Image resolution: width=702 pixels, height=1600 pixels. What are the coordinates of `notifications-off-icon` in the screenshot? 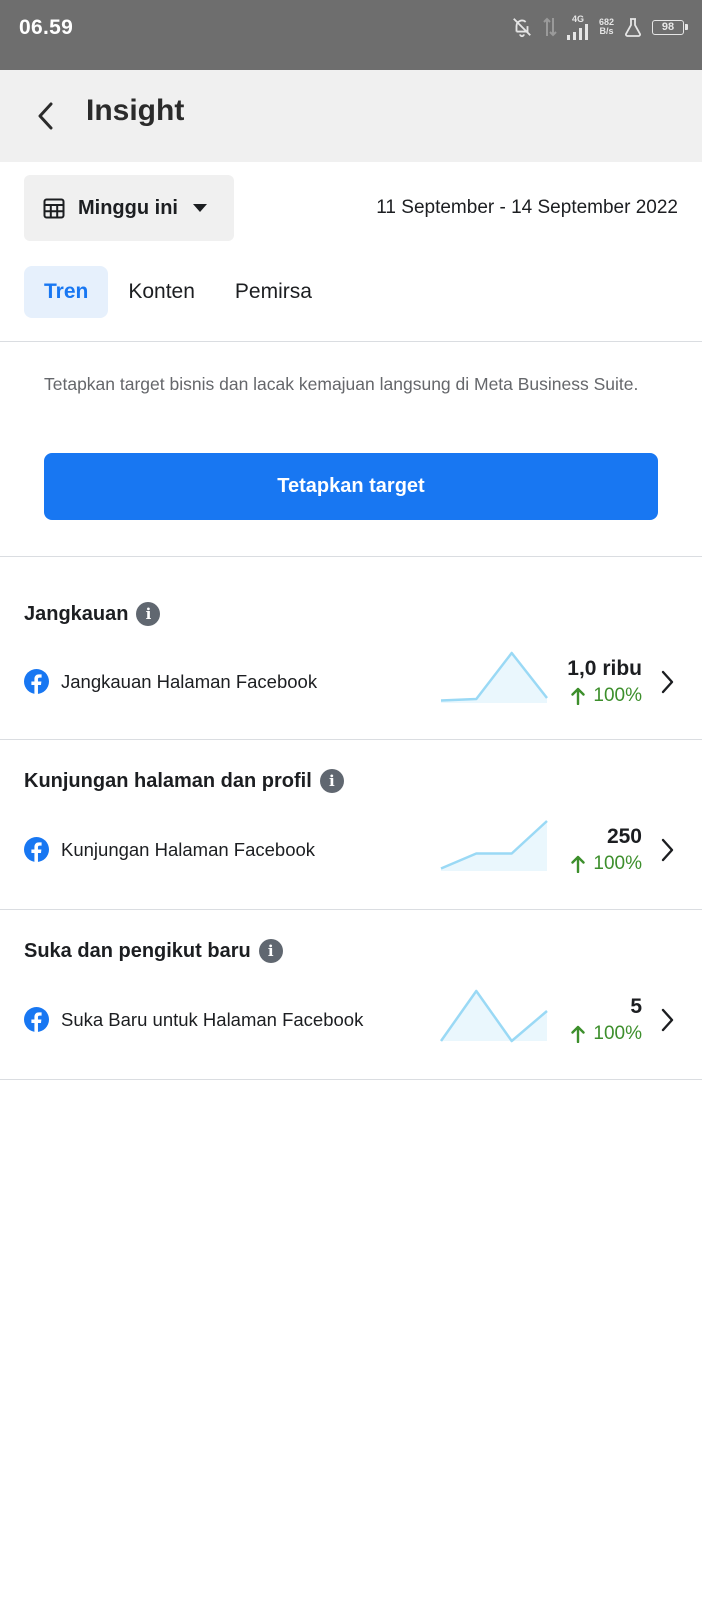 It's located at (522, 27).